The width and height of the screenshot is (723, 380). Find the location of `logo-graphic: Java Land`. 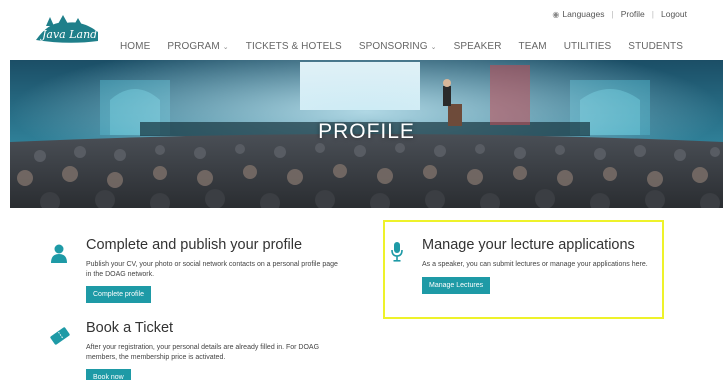

logo-graphic: Java Land is located at coordinates (67, 29).